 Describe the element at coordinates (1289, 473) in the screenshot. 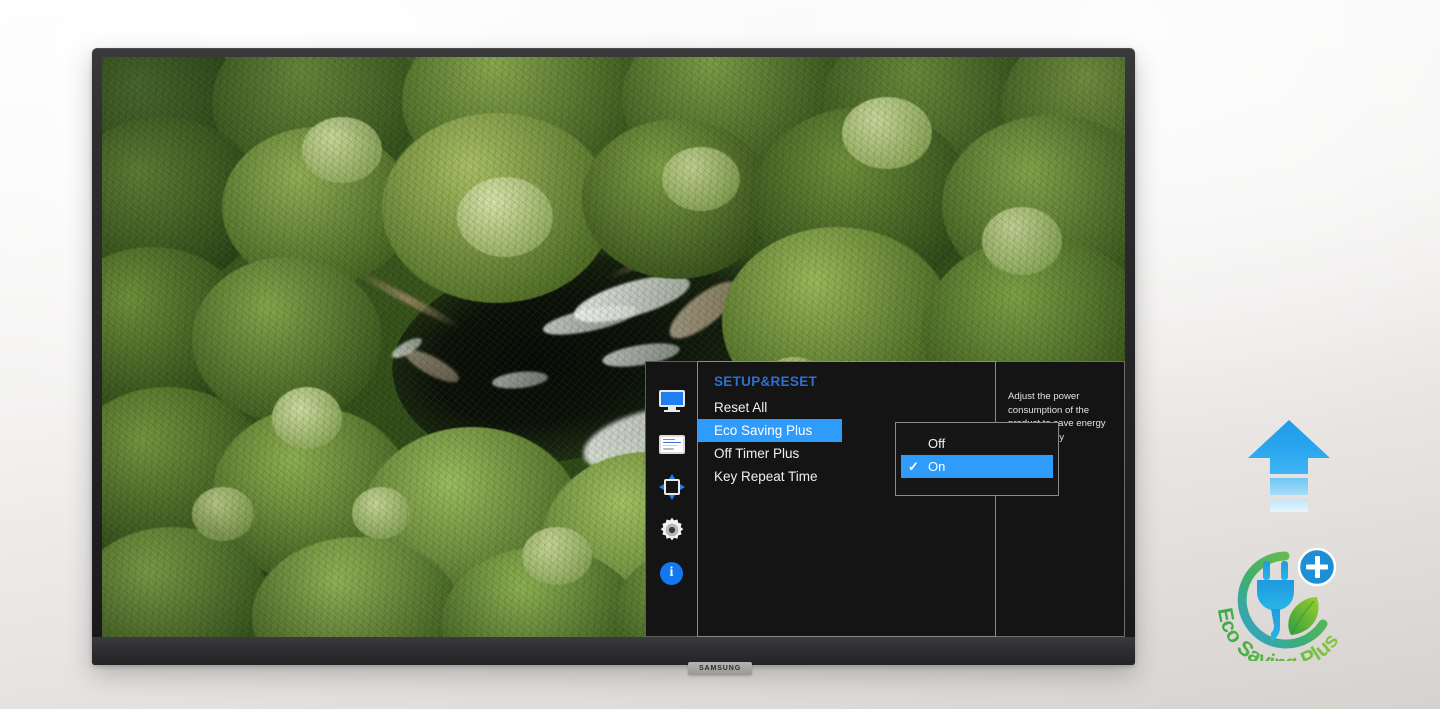

I see `upward-arrow-icon` at that location.